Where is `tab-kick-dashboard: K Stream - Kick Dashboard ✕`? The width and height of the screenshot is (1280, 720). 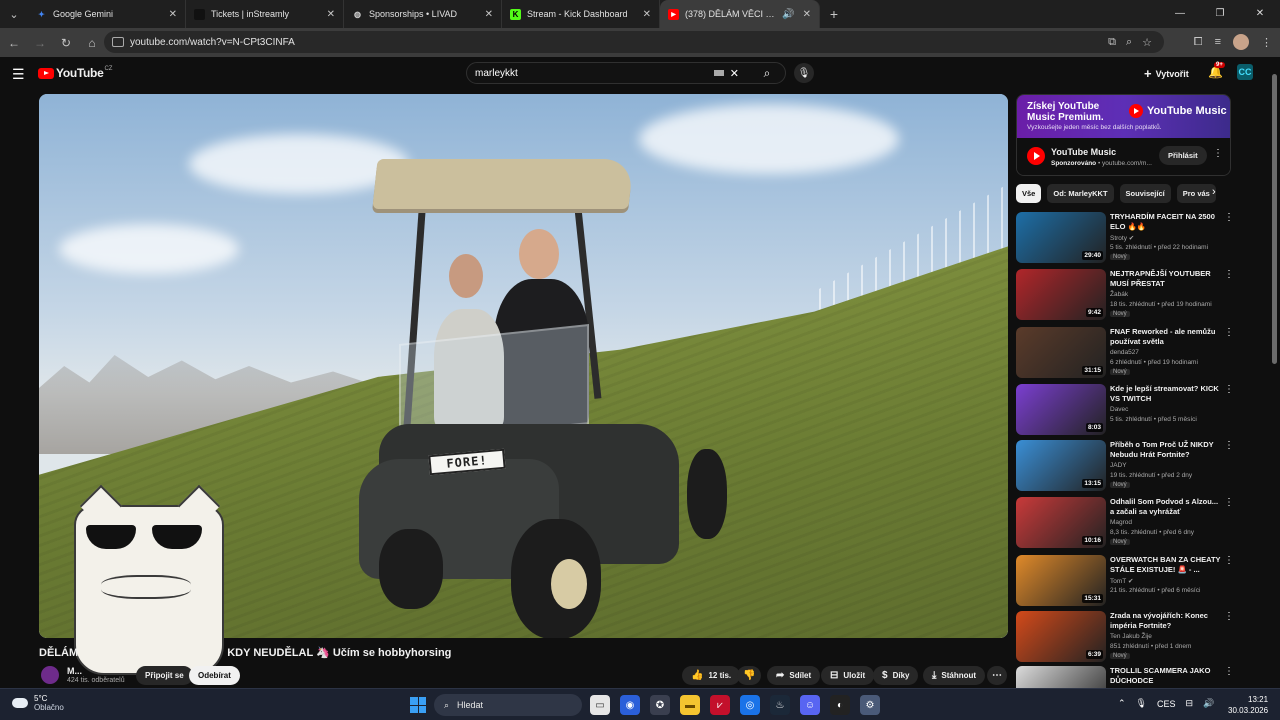 tab-kick-dashboard: K Stream - Kick Dashboard ✕ is located at coordinates (581, 14).